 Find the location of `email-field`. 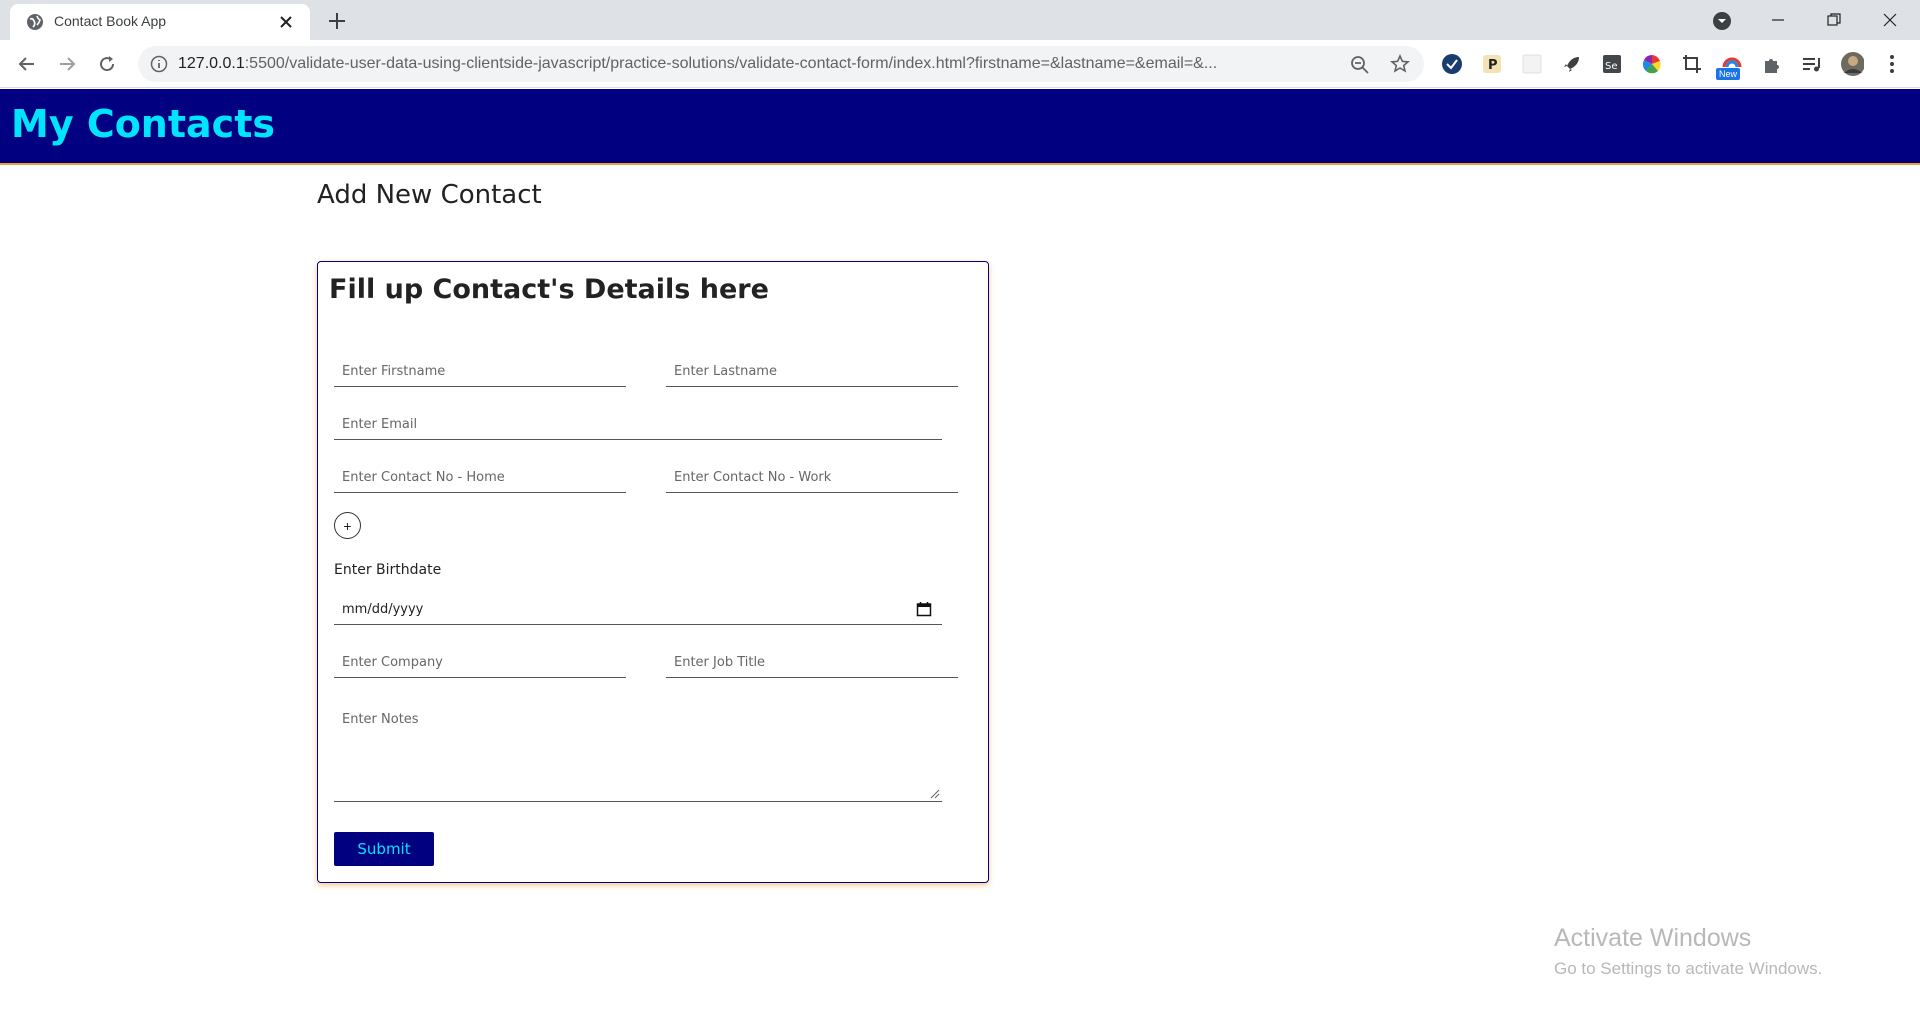

email-field is located at coordinates (638, 425).